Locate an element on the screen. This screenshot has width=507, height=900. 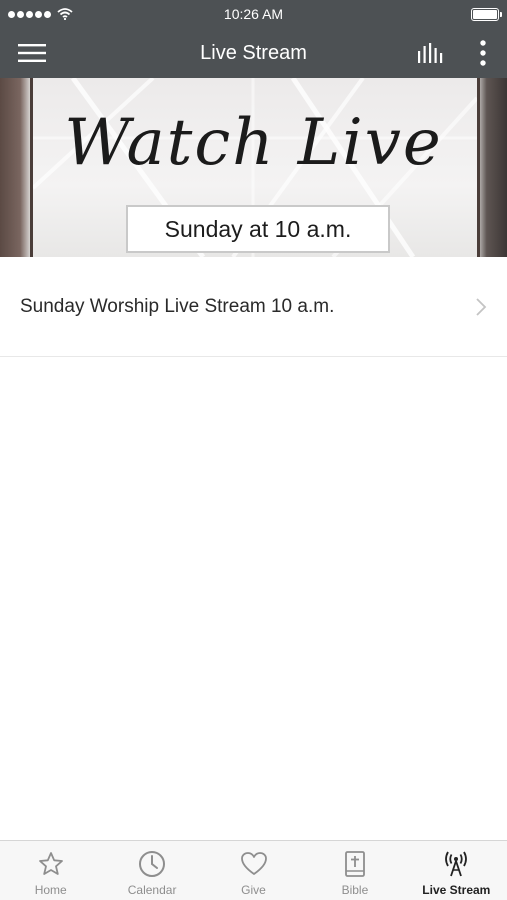
audio-bars-button is located at coordinates (431, 53).